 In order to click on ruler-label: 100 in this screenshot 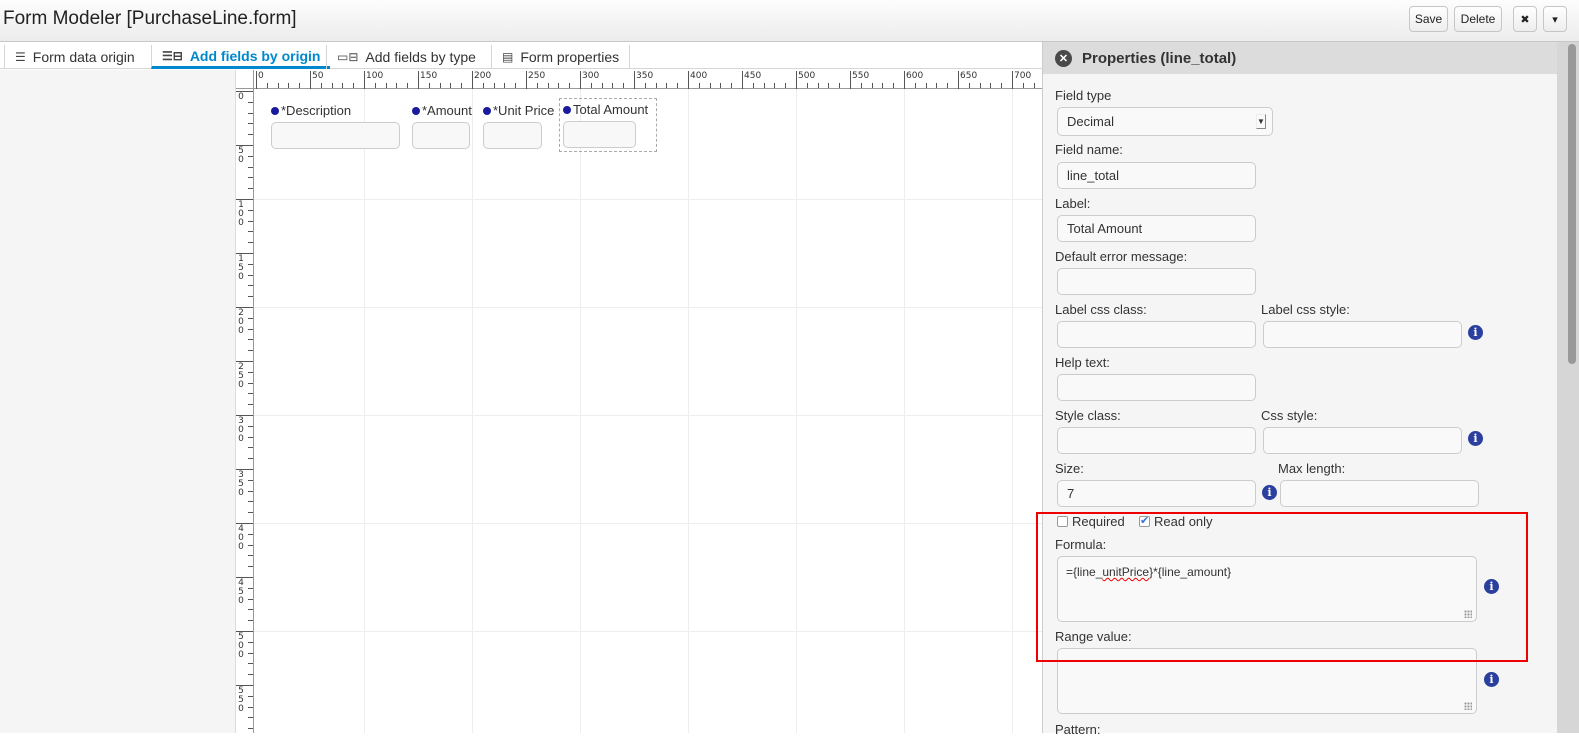, I will do `click(375, 76)`.